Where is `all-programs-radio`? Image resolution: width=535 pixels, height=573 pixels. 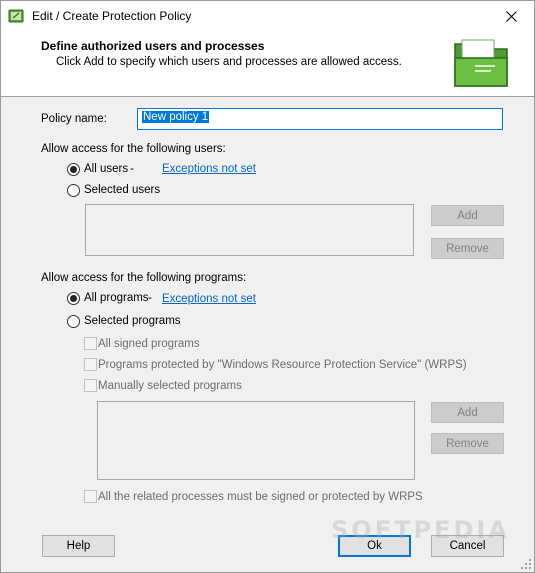
all-programs-radio is located at coordinates (73, 298).